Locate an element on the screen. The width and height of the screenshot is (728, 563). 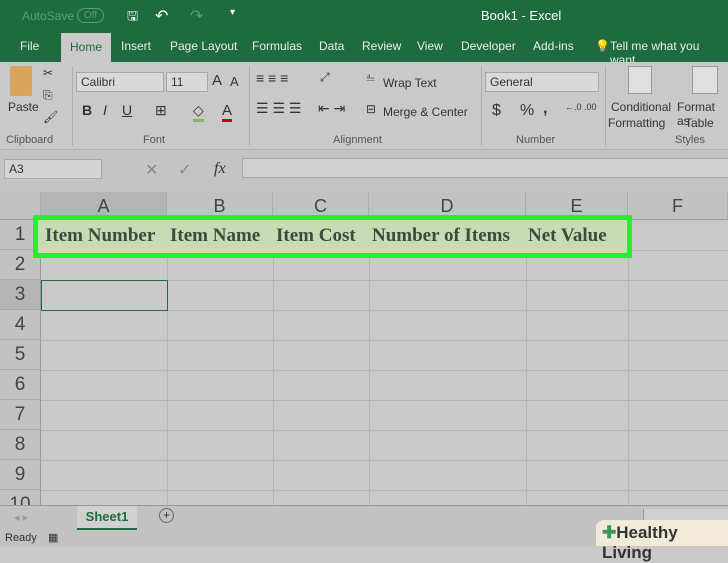
row-header-4: 4 is located at coordinates (20, 325).